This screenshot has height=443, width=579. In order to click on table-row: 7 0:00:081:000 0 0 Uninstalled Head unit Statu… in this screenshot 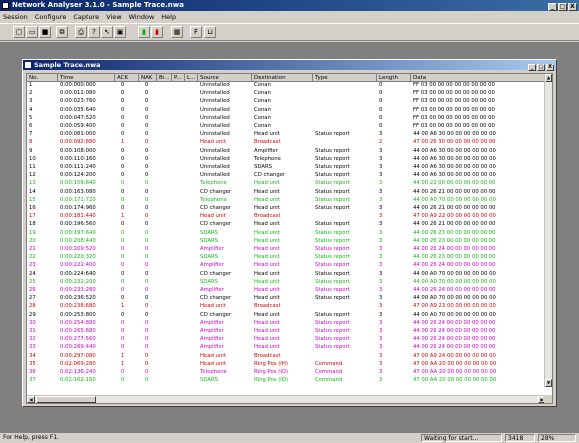, I will do `click(286, 134)`.